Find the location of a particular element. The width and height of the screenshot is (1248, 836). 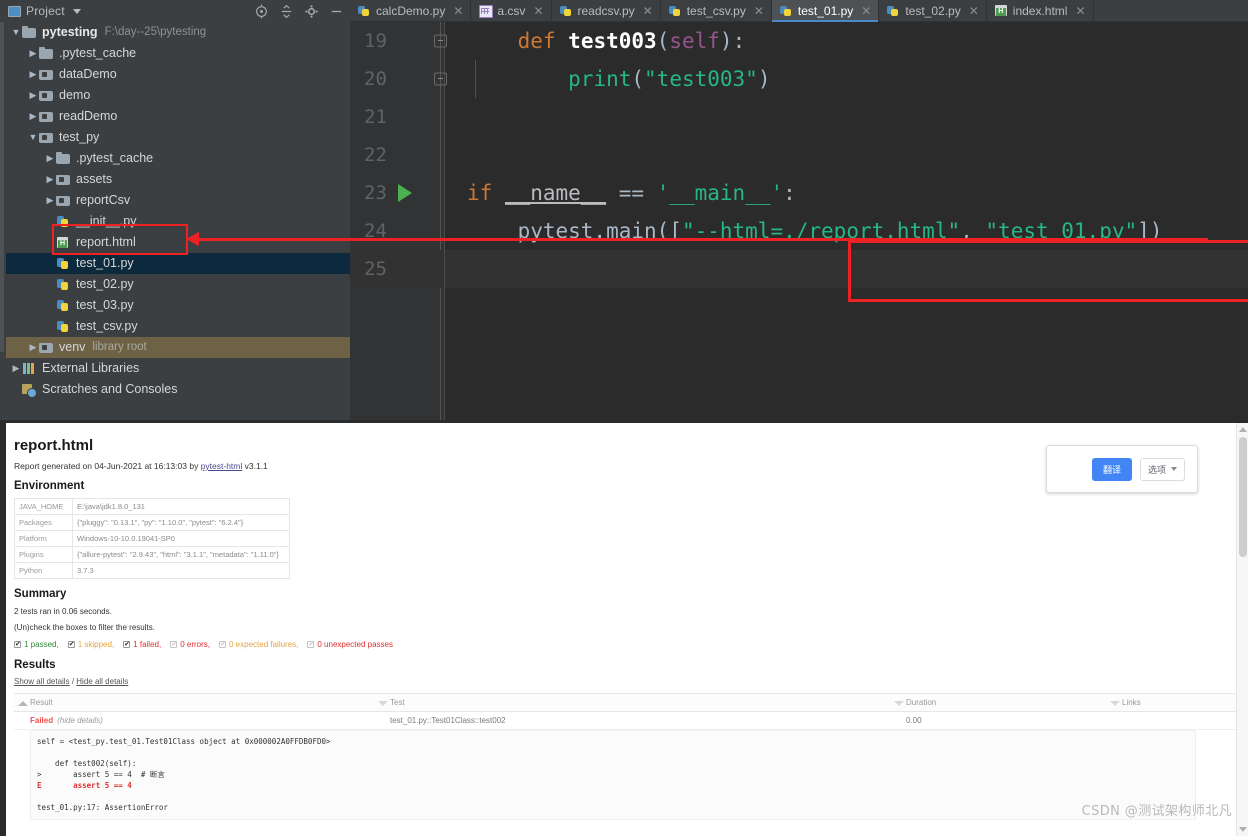

tree-item-test_02.py: test_02.py is located at coordinates (178, 284).